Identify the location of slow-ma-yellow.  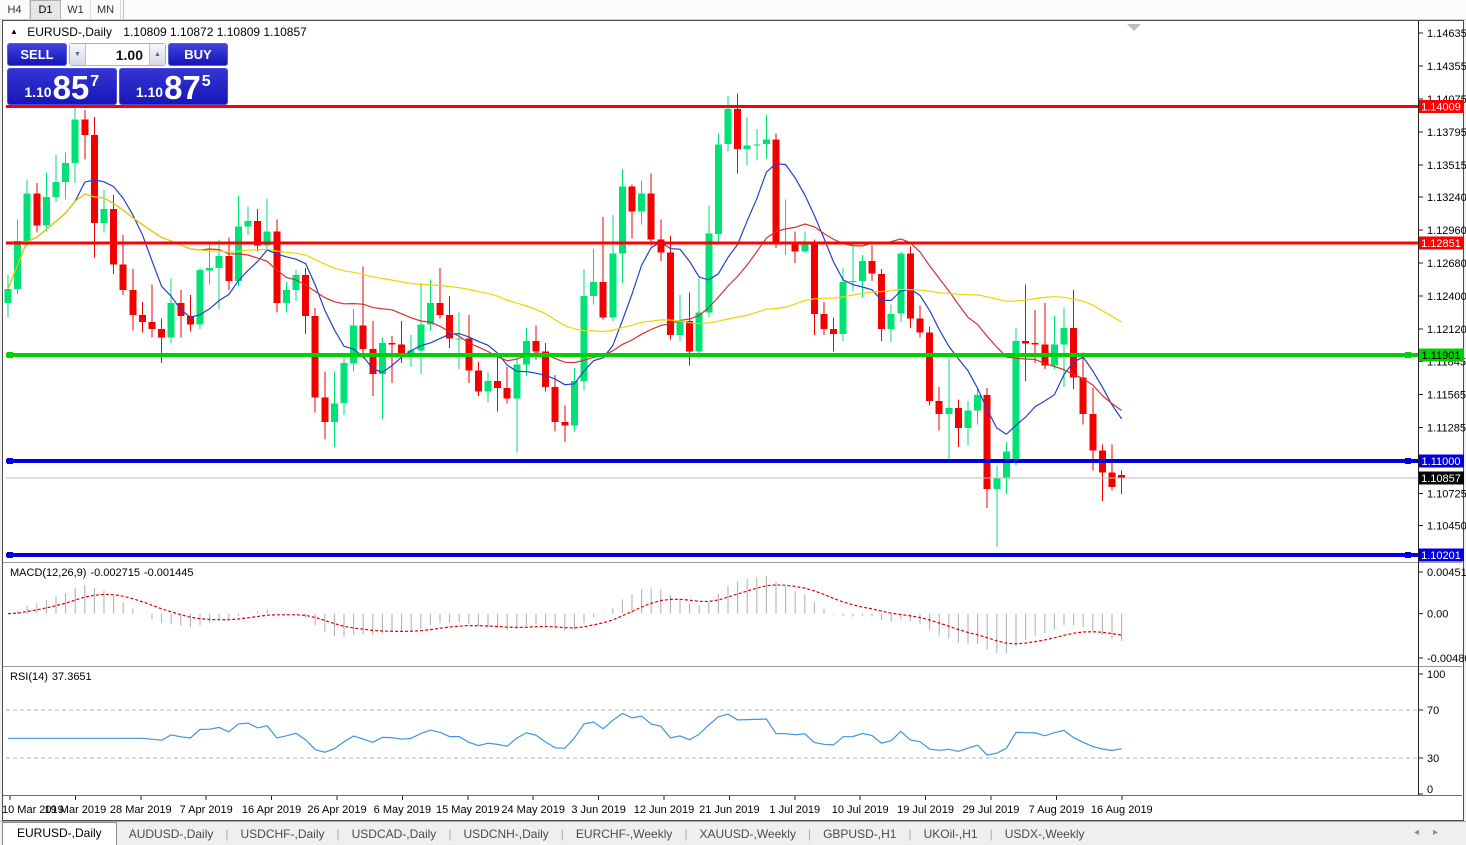
(564, 263).